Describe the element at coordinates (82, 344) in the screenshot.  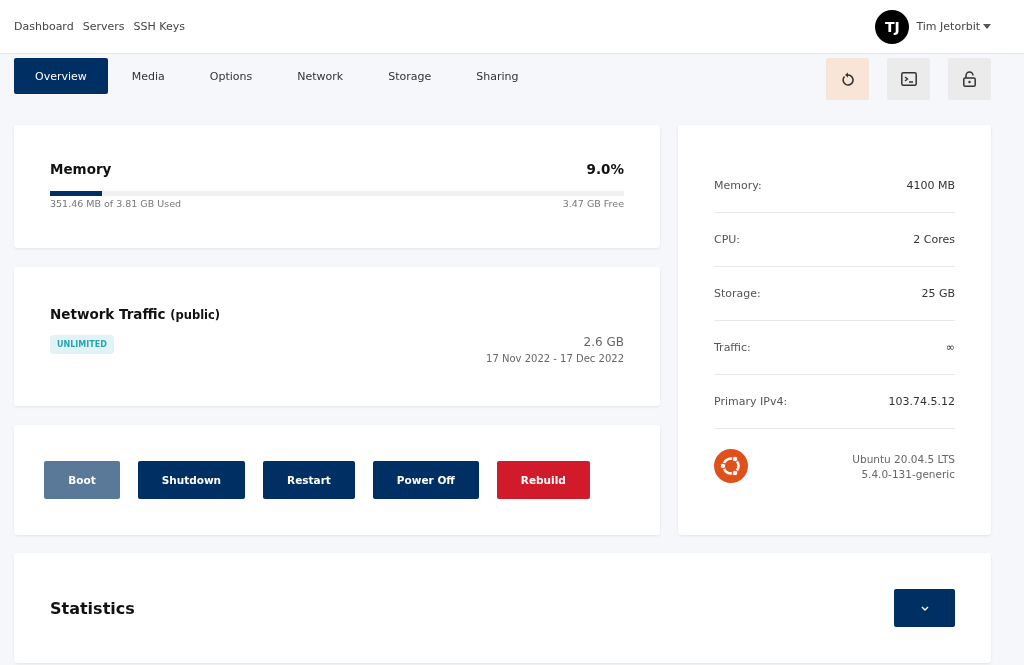
I see `unlimited-badge: UNLIMITED` at that location.